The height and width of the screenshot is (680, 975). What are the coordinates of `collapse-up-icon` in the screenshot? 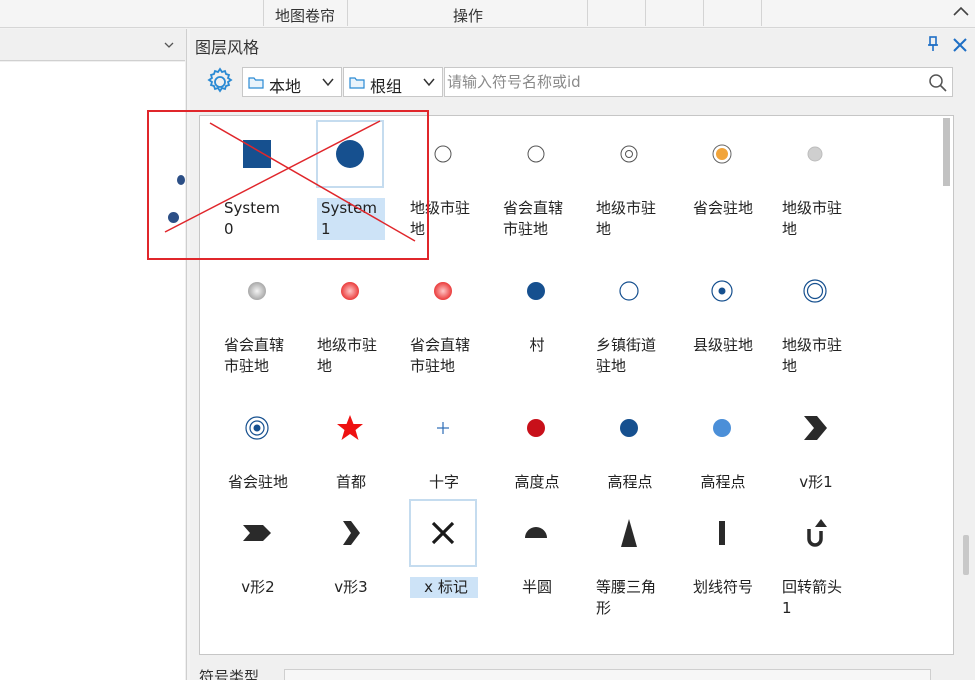 It's located at (961, 11).